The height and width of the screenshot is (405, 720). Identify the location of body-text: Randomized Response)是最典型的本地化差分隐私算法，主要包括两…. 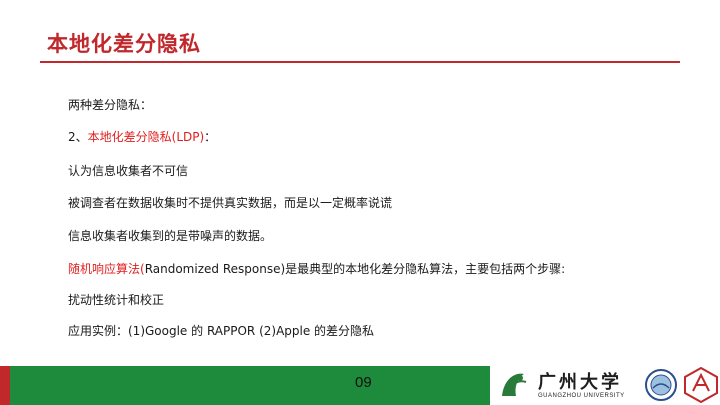
(355, 269).